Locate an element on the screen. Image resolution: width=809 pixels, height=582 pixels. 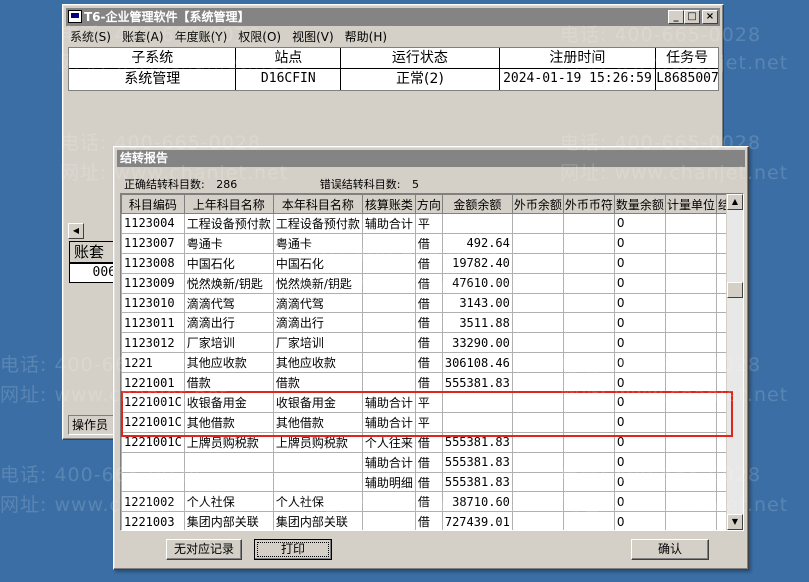
error-count-value: 5 is located at coordinates (415, 184).